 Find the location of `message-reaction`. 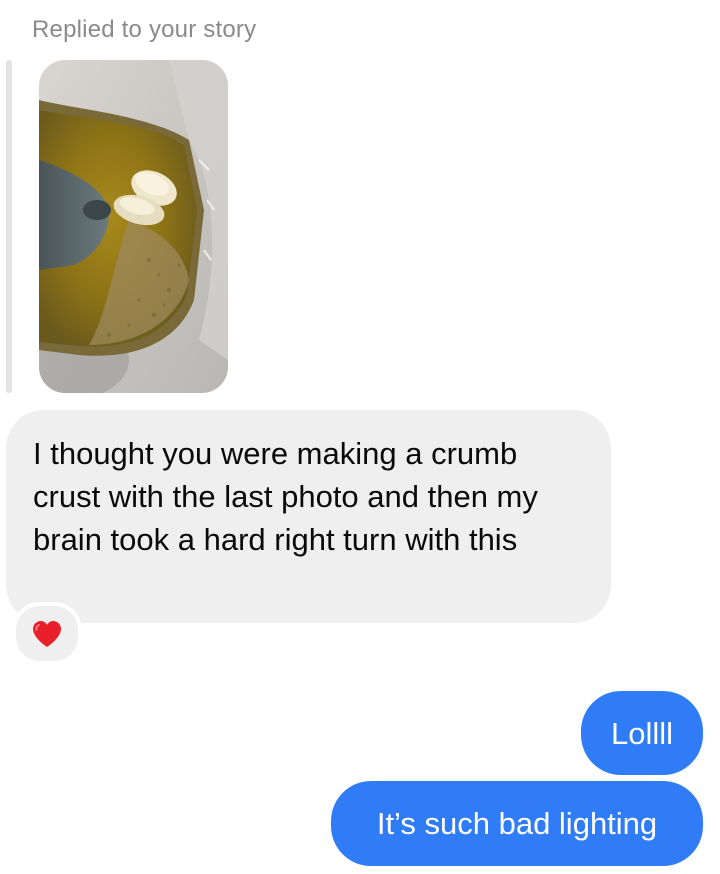

message-reaction is located at coordinates (47, 633).